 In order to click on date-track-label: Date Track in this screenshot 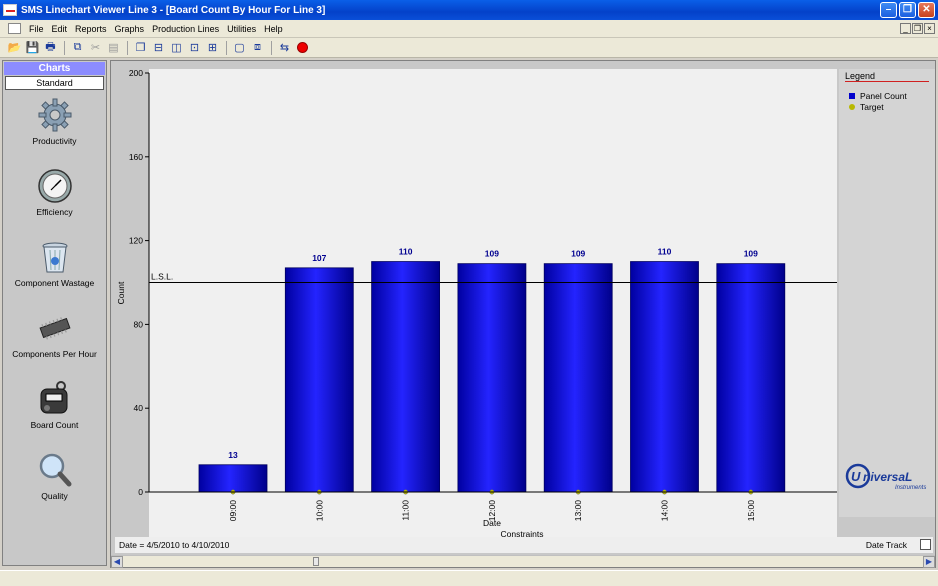, I will do `click(886, 545)`.